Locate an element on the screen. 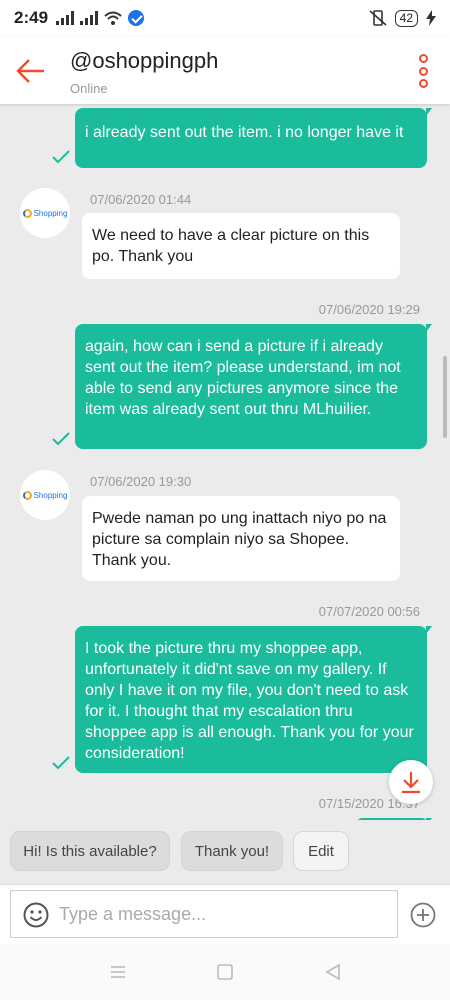  download-arrow-icon is located at coordinates (411, 783).